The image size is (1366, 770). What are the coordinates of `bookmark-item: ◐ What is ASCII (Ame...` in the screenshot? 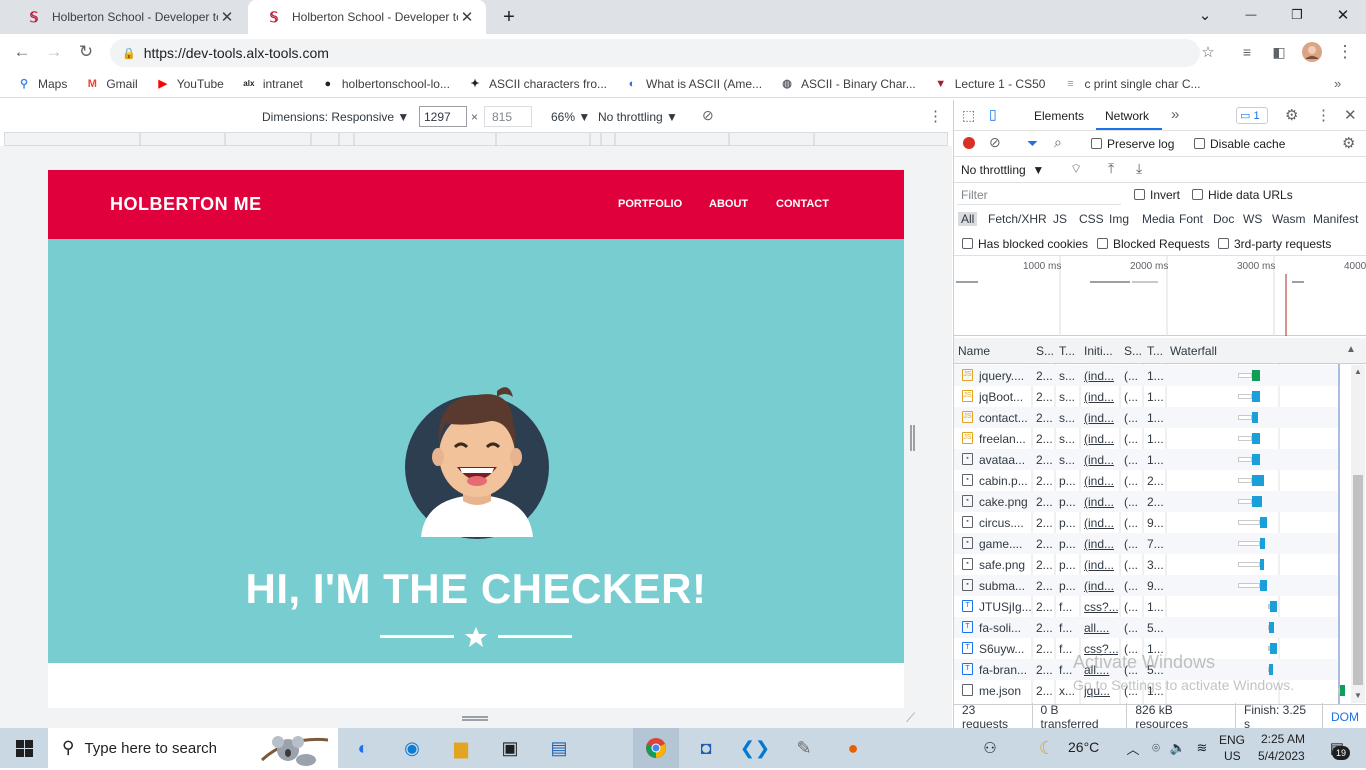 It's located at (693, 84).